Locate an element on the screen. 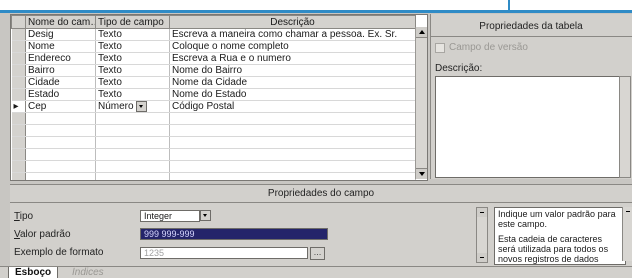 The image size is (632, 278). help-text-1: Indique um valor padrão para este campo. is located at coordinates (557, 219).